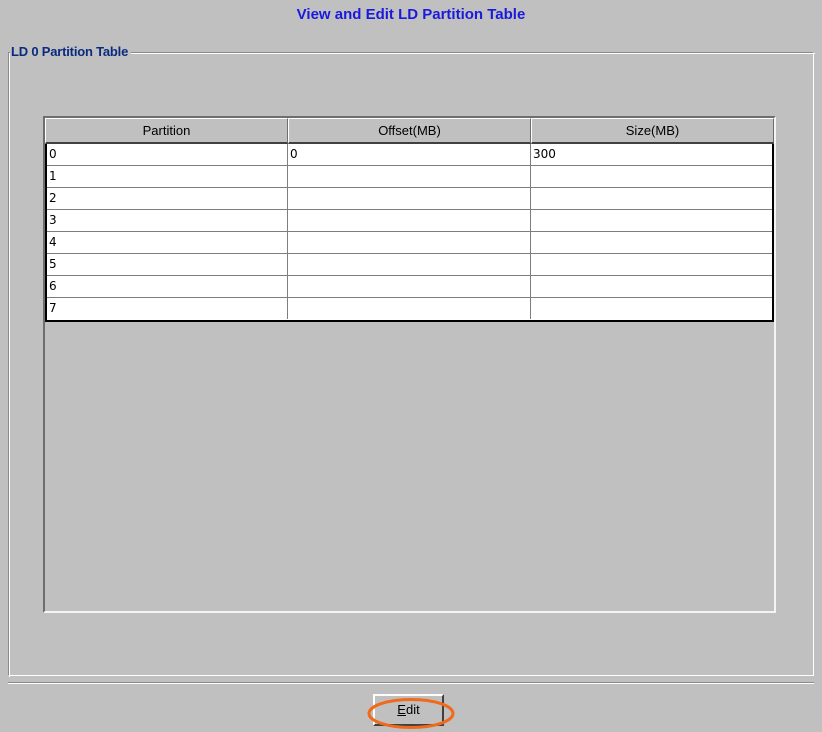 This screenshot has height=732, width=822. I want to click on table-row: 2, so click(409, 199).